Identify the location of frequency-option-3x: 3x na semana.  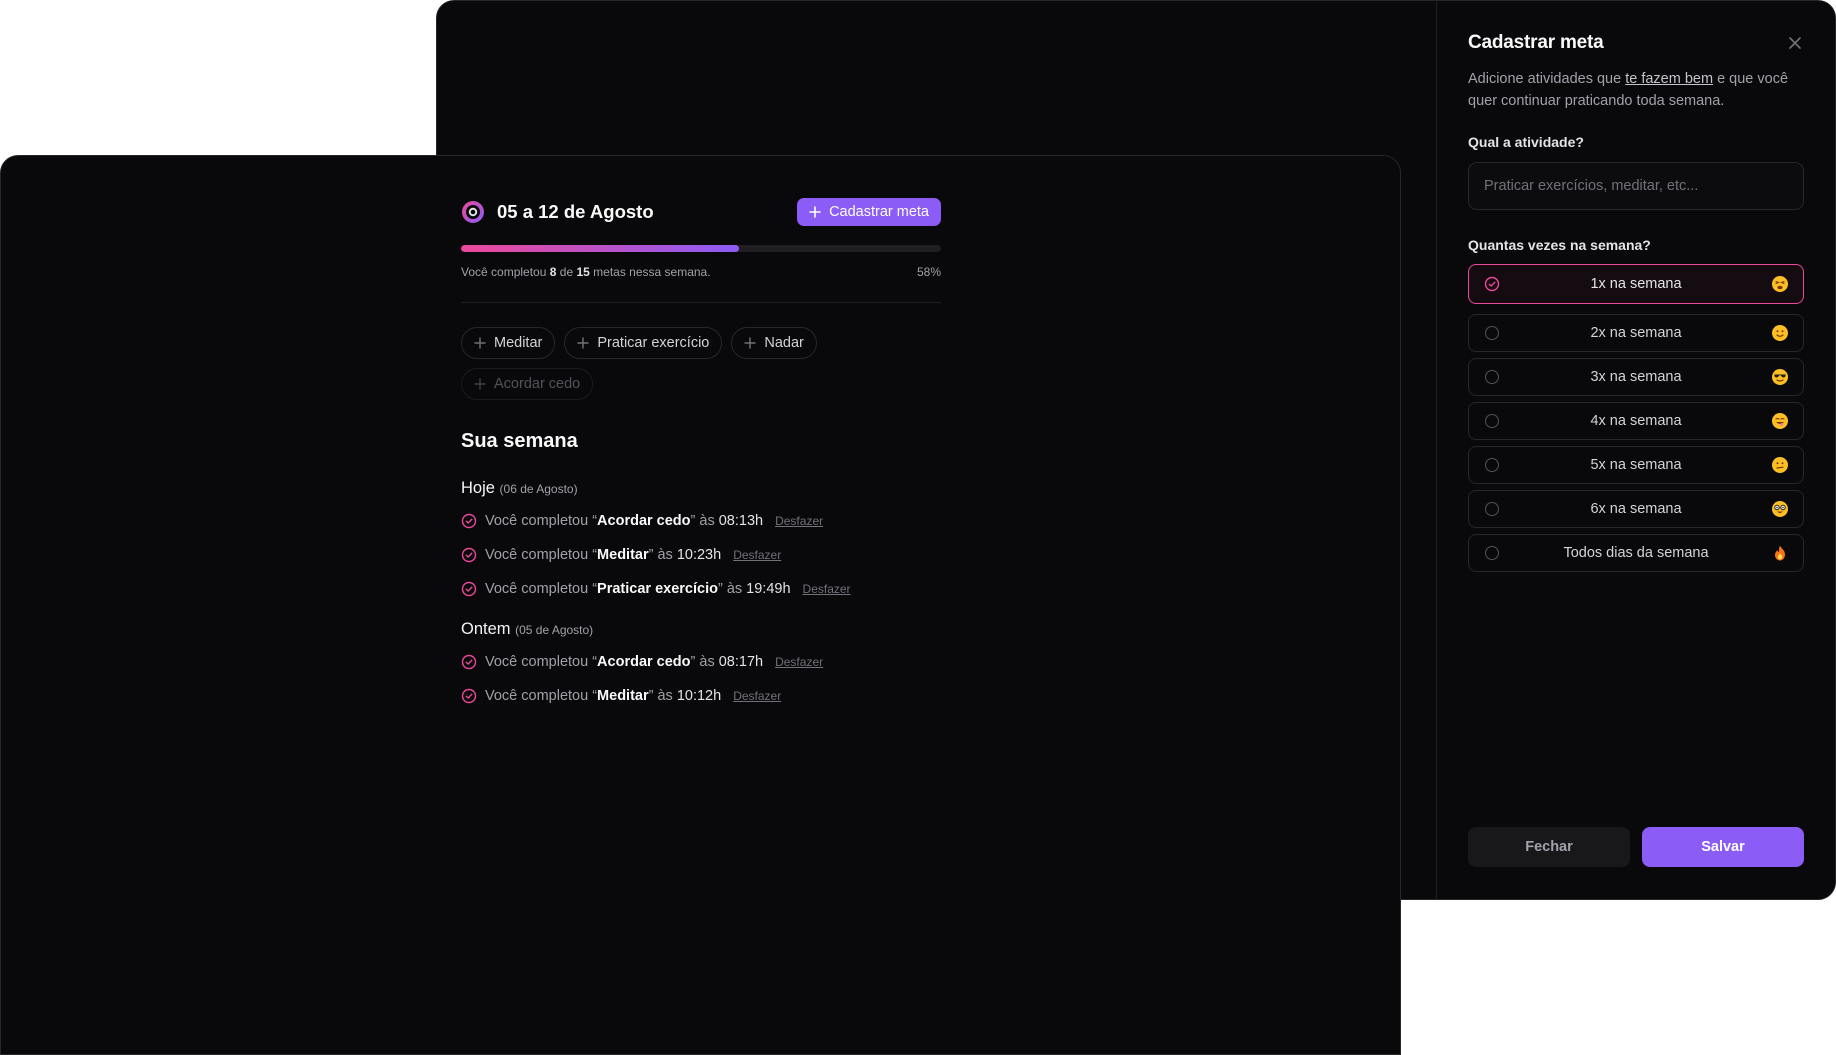
(1636, 377).